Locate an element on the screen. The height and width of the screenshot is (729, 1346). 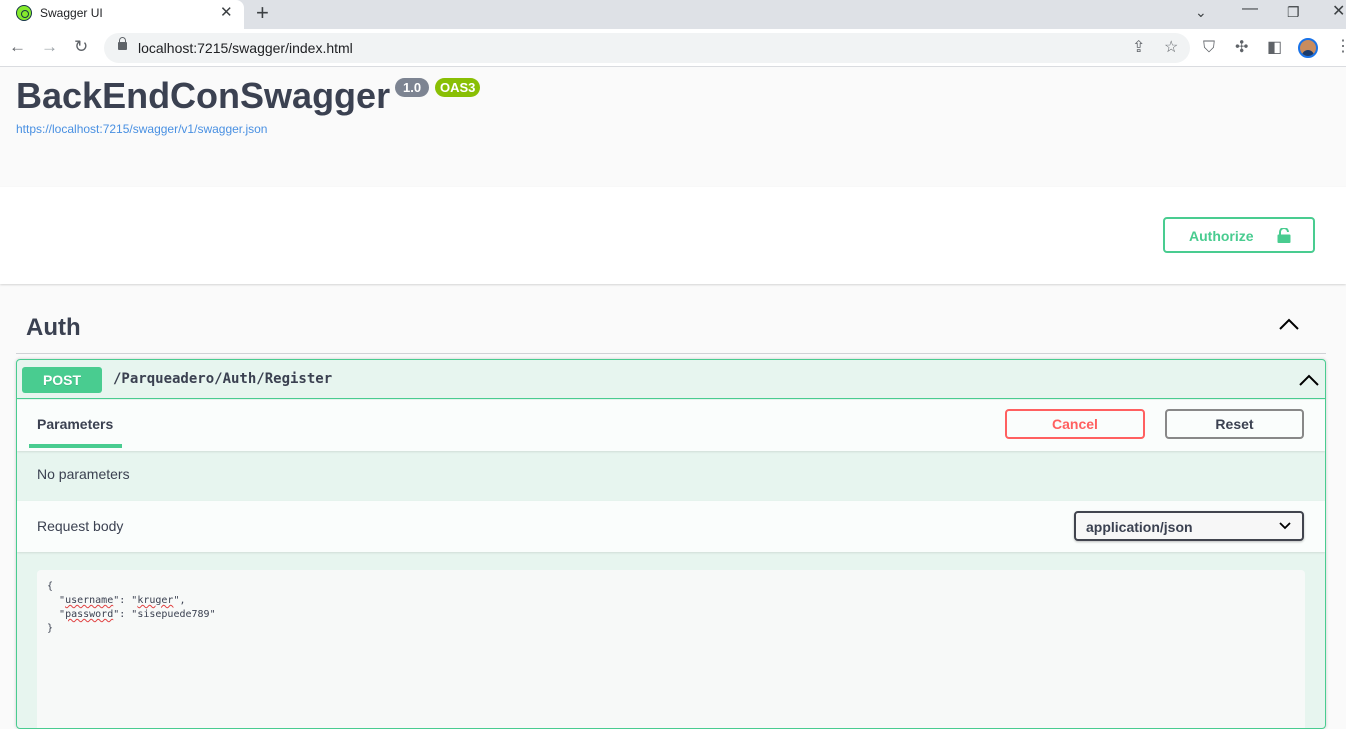
browser-tab: Swagger UI ✕ is located at coordinates (122, 14).